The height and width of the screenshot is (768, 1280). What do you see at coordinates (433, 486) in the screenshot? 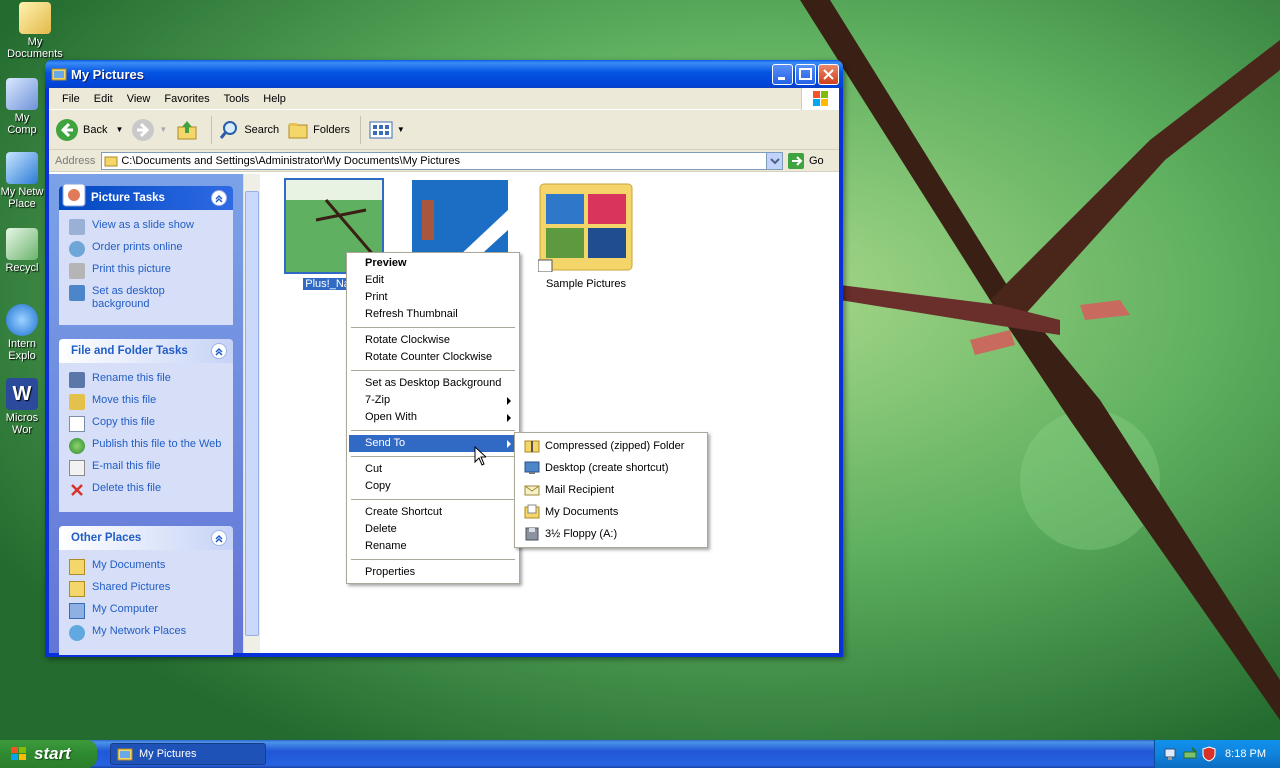
I see `menu-item-copy: Copy` at bounding box center [433, 486].